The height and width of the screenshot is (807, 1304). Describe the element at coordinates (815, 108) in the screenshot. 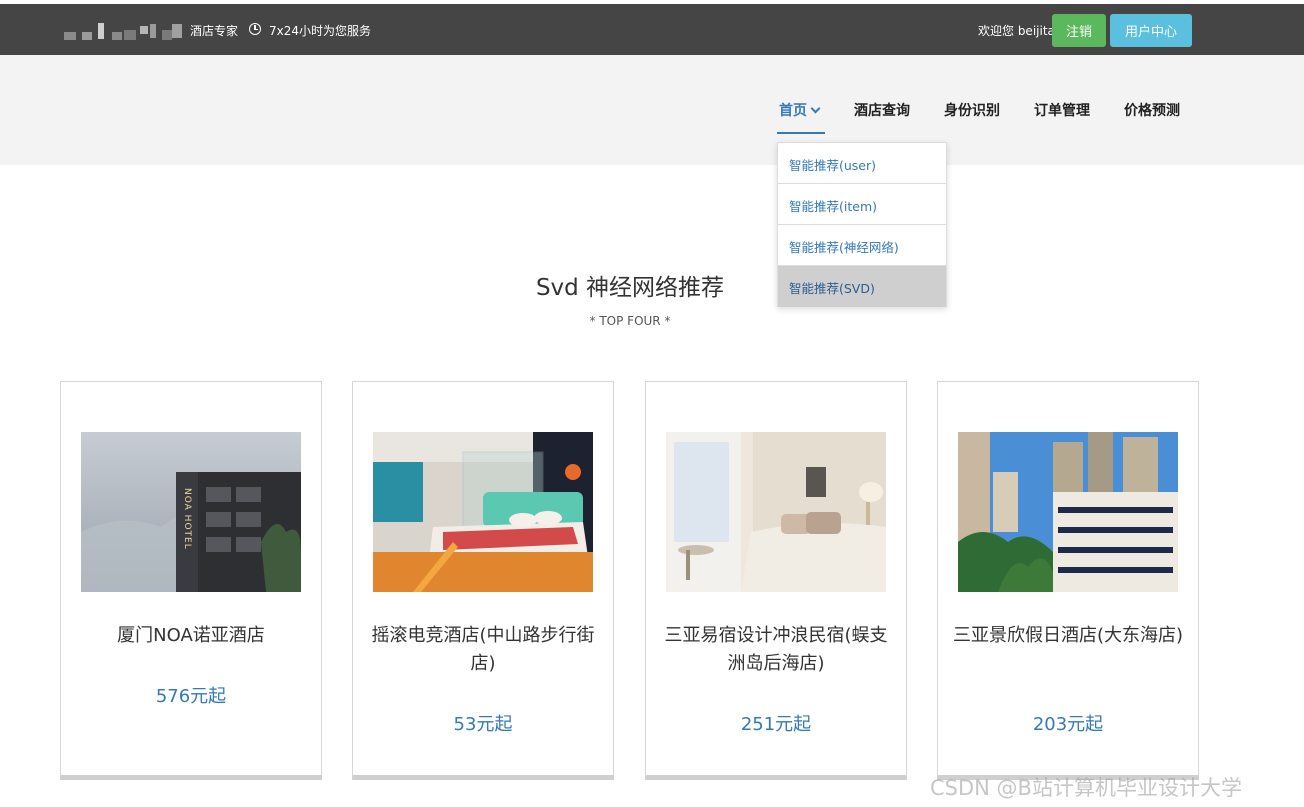

I see `chevron-down-icon` at that location.